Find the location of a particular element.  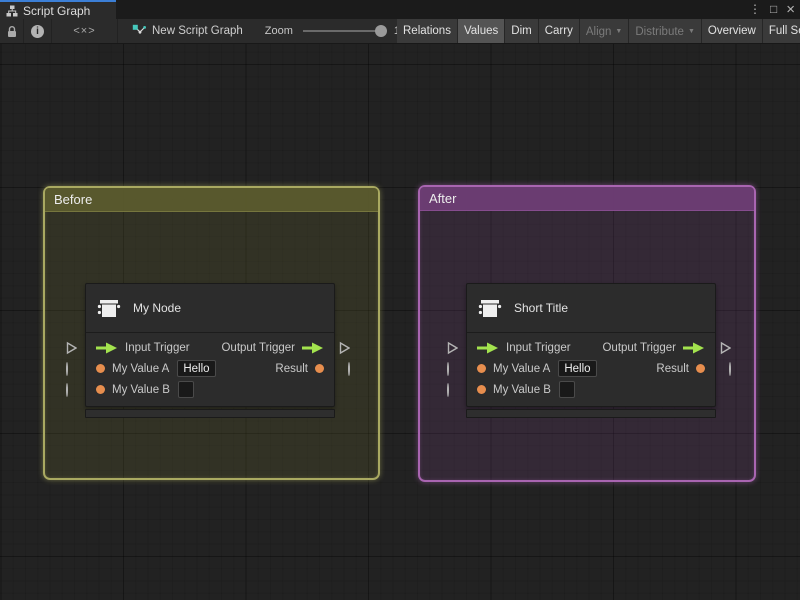

group-before-header: Before is located at coordinates (211, 200).